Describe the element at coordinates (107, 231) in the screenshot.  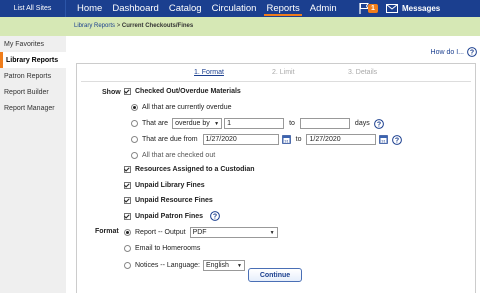
I see `format-label: Format` at that location.